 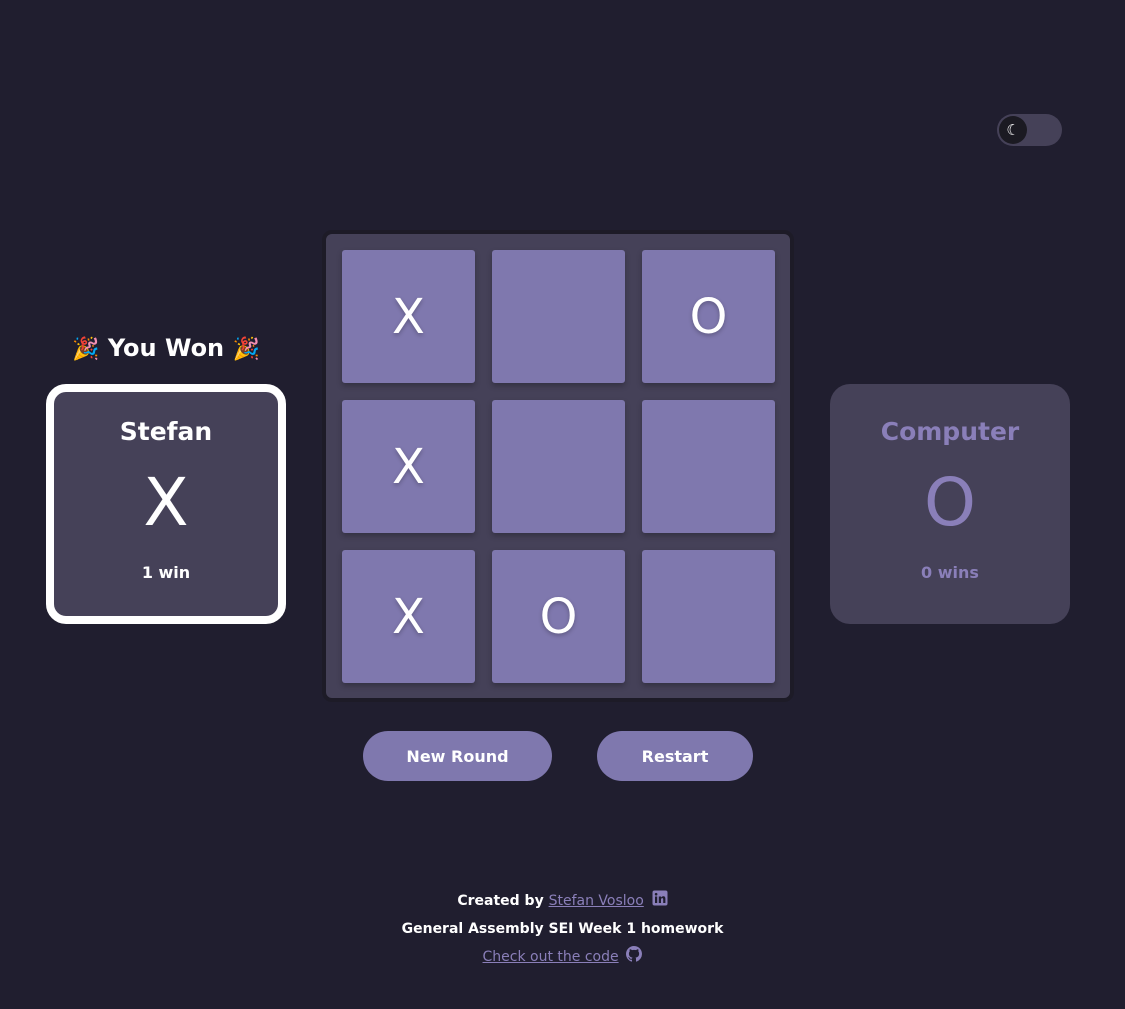 I want to click on github-icon, so click(x=634, y=954).